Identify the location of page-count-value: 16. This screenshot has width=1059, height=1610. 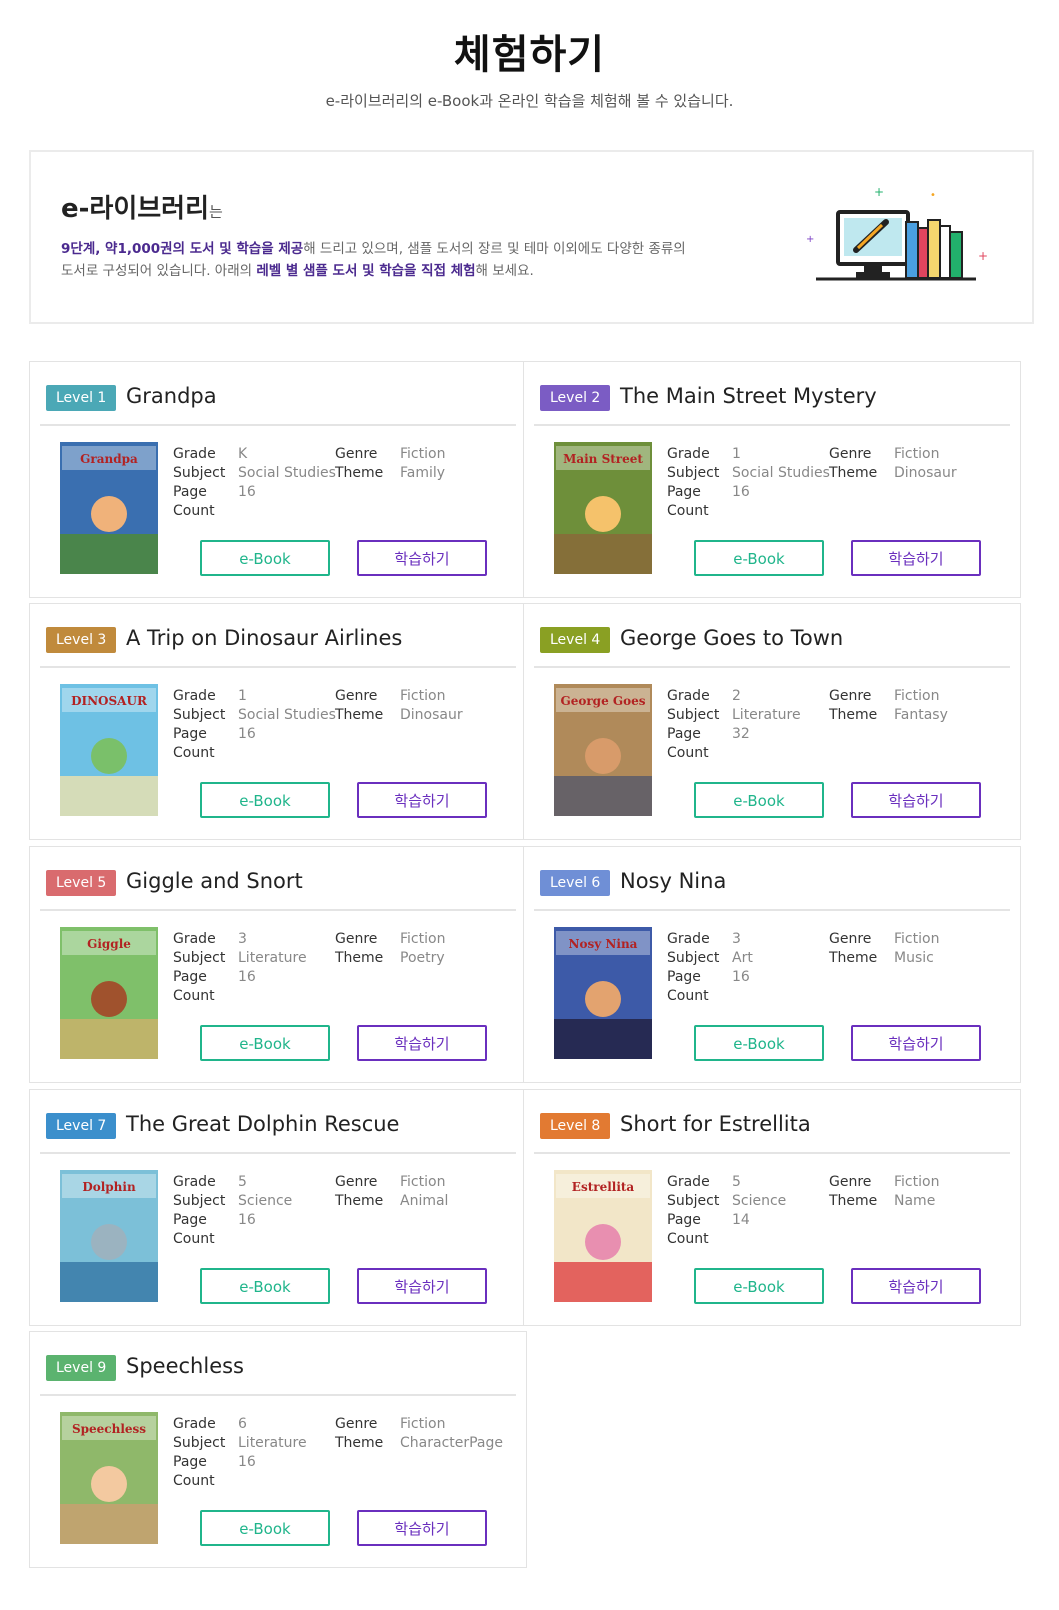
(247, 1220).